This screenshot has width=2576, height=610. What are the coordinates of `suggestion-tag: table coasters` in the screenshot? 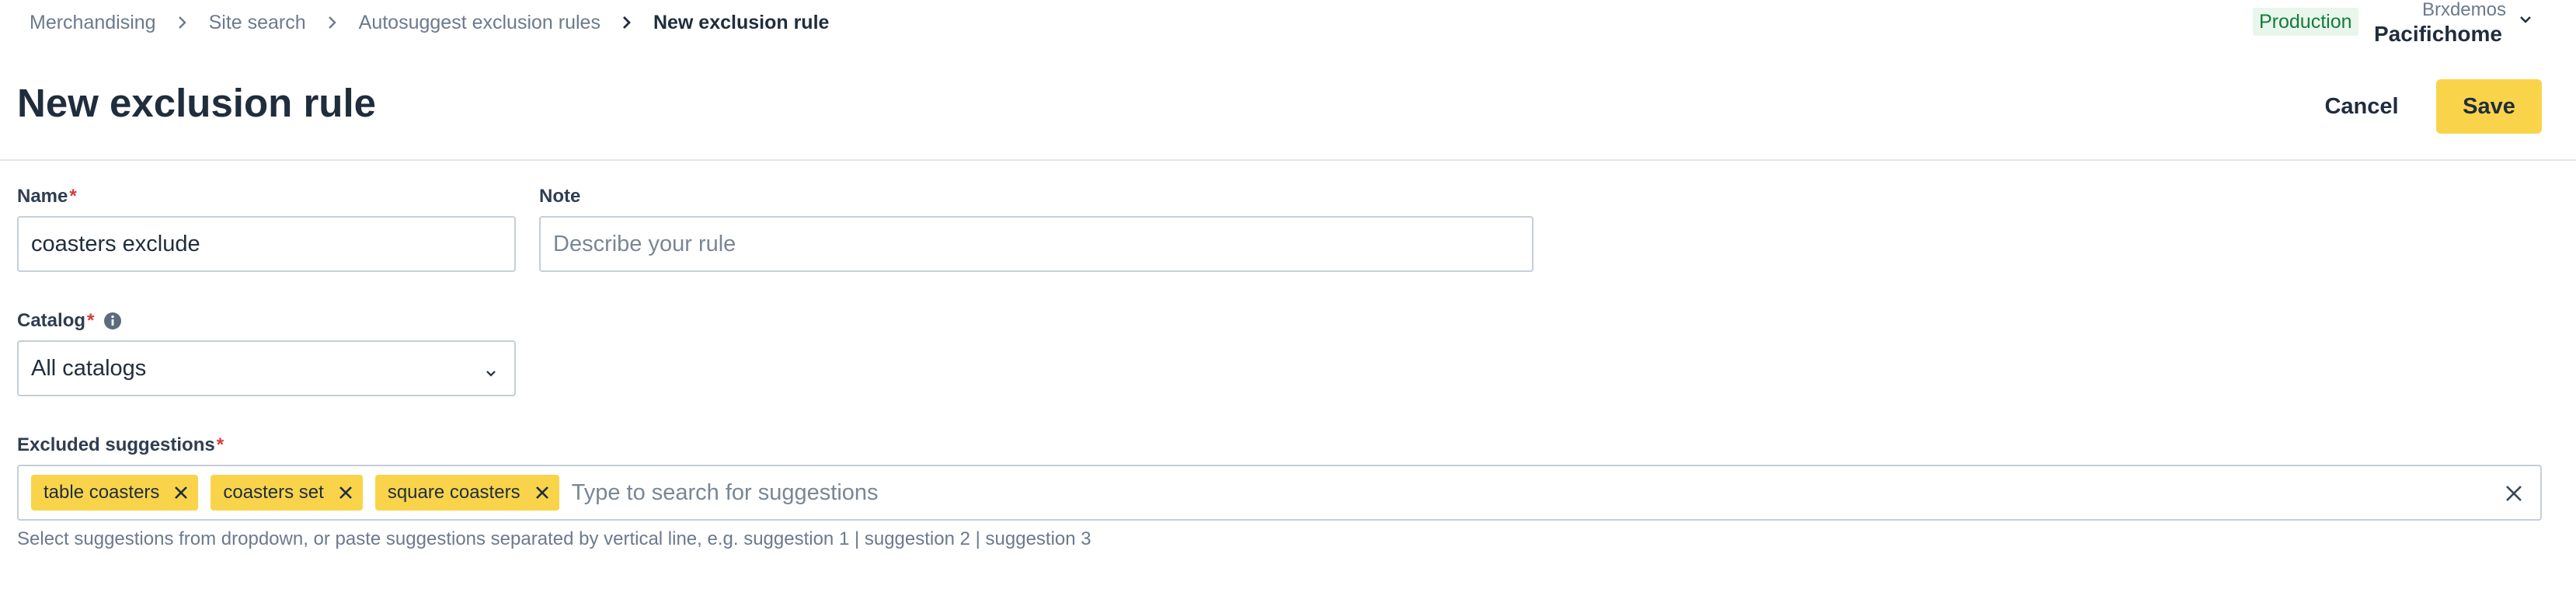 It's located at (115, 493).